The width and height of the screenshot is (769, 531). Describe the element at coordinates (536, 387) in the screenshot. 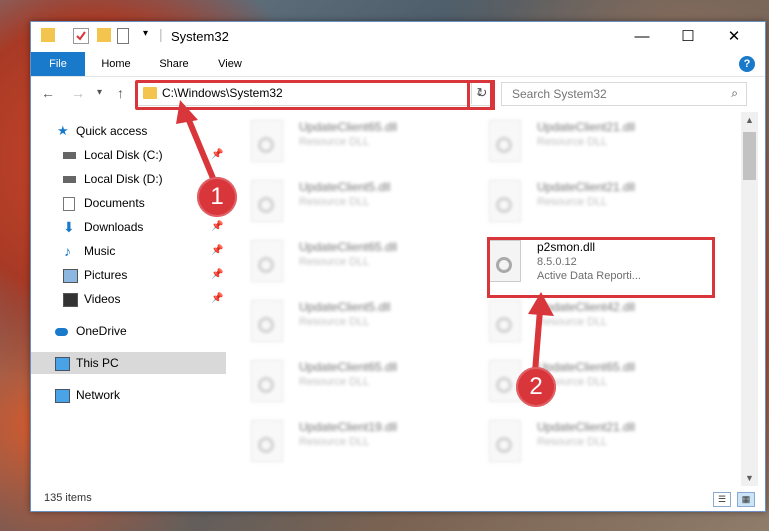

I see `callout-badge-2: 2` at that location.